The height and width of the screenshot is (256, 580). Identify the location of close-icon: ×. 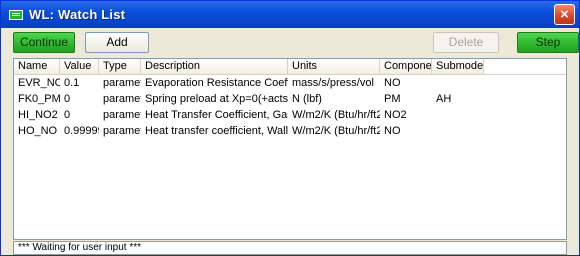
(564, 14).